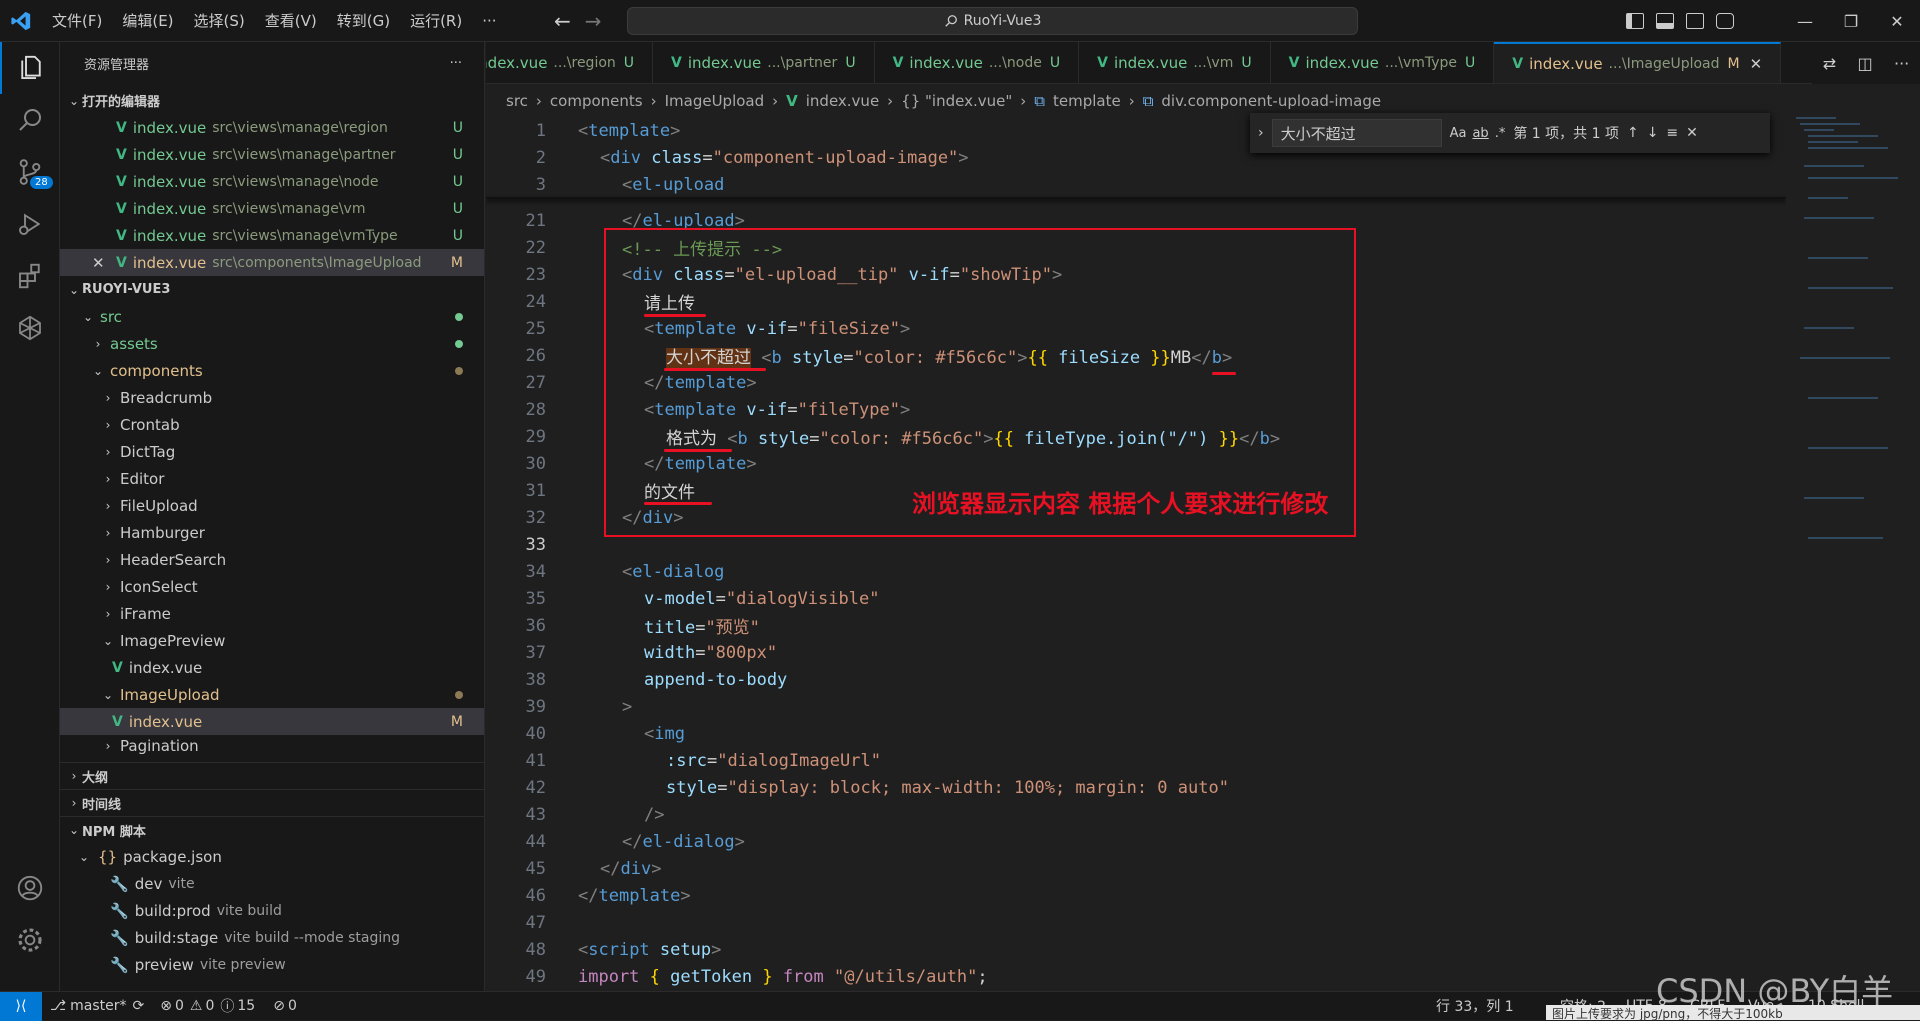 This screenshot has height=1021, width=1920. Describe the element at coordinates (1383, 62) in the screenshot. I see `tab-vmtype: Vindex.vue ...\vmType U` at that location.